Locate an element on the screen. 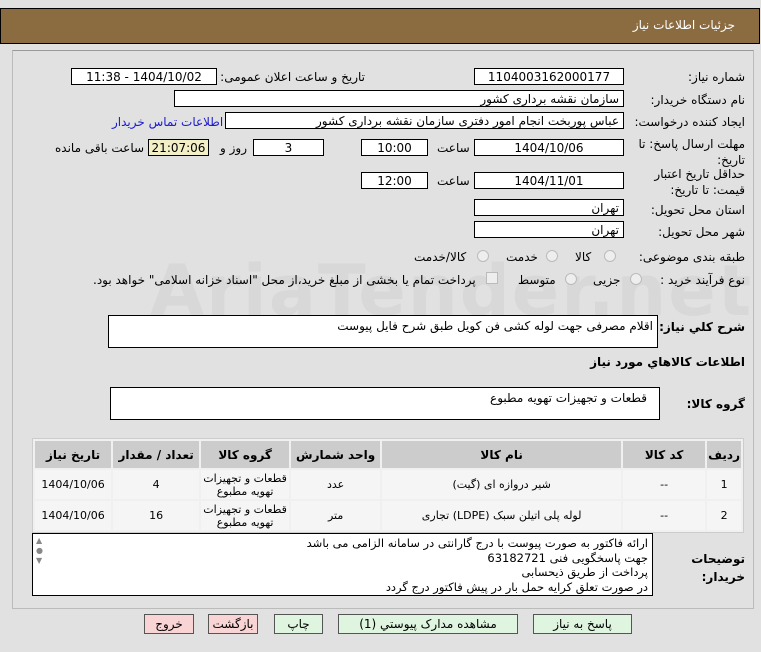 Image resolution: width=761 pixels, height=652 pixels. scrollbar: ▲ ● ▼ is located at coordinates (39, 551).